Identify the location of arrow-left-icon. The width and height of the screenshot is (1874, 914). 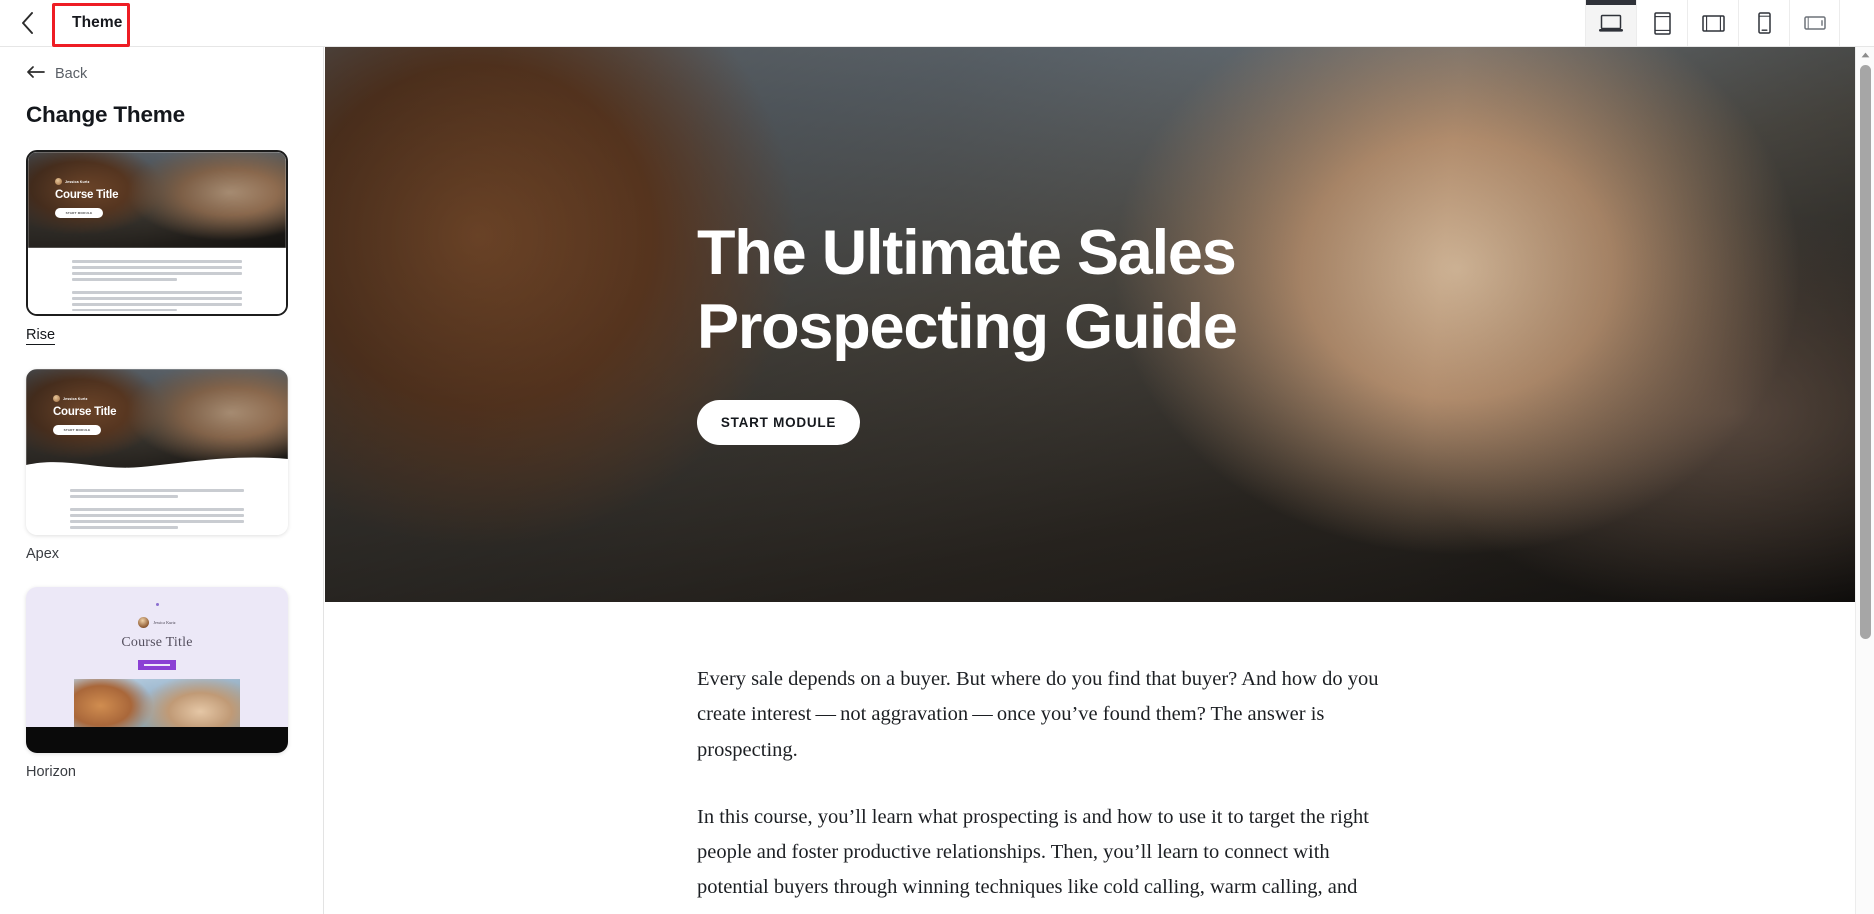
(35, 74).